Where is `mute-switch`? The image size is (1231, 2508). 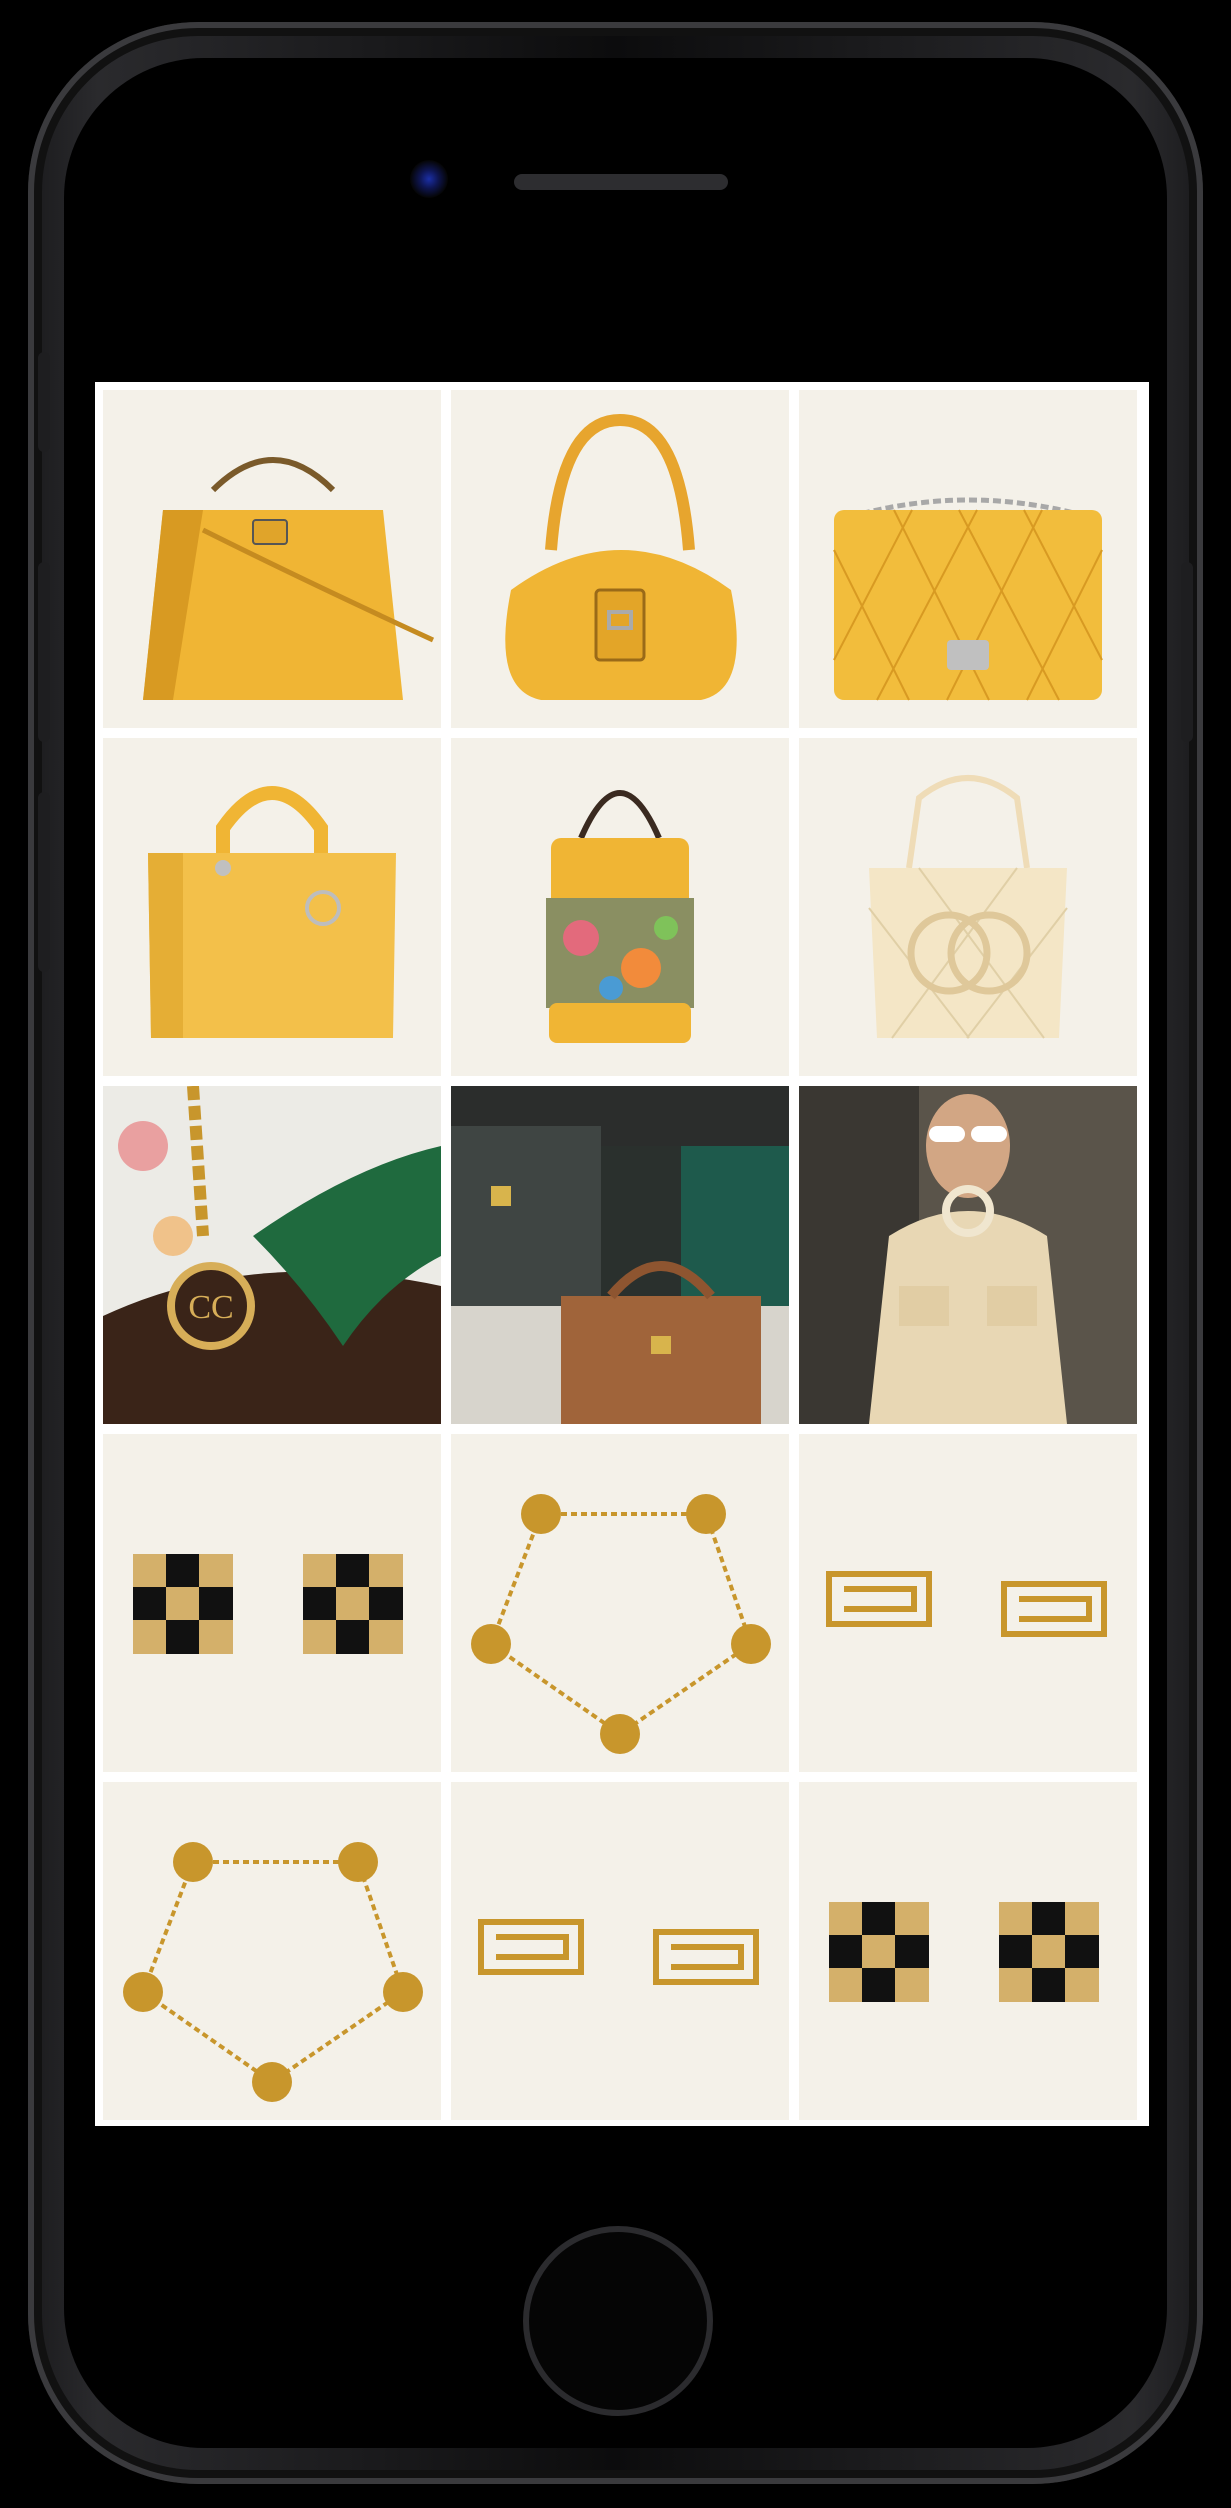 mute-switch is located at coordinates (44, 402).